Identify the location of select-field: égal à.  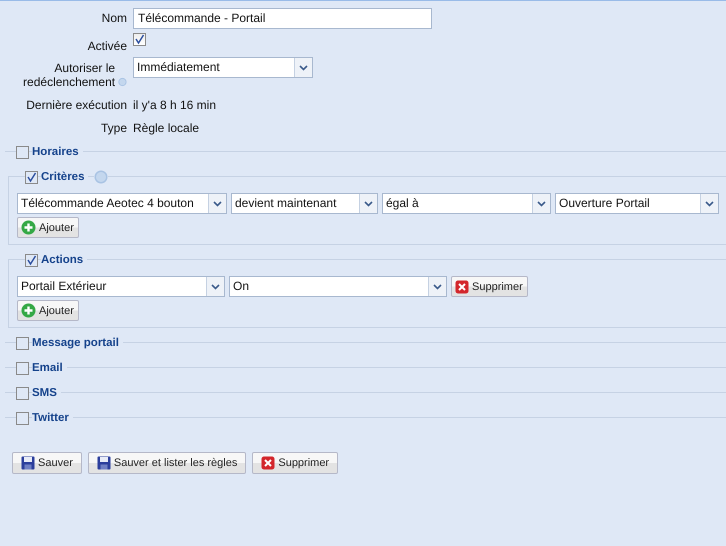
(466, 203).